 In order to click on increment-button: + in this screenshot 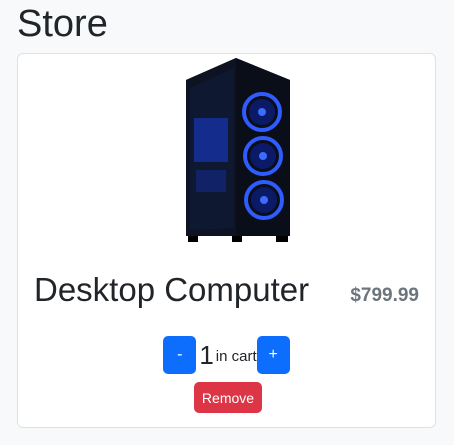, I will do `click(273, 355)`.